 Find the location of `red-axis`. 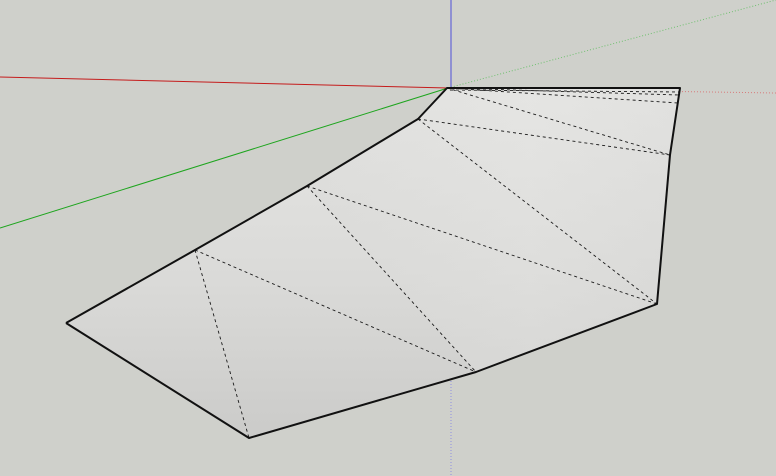

red-axis is located at coordinates (224, 82).